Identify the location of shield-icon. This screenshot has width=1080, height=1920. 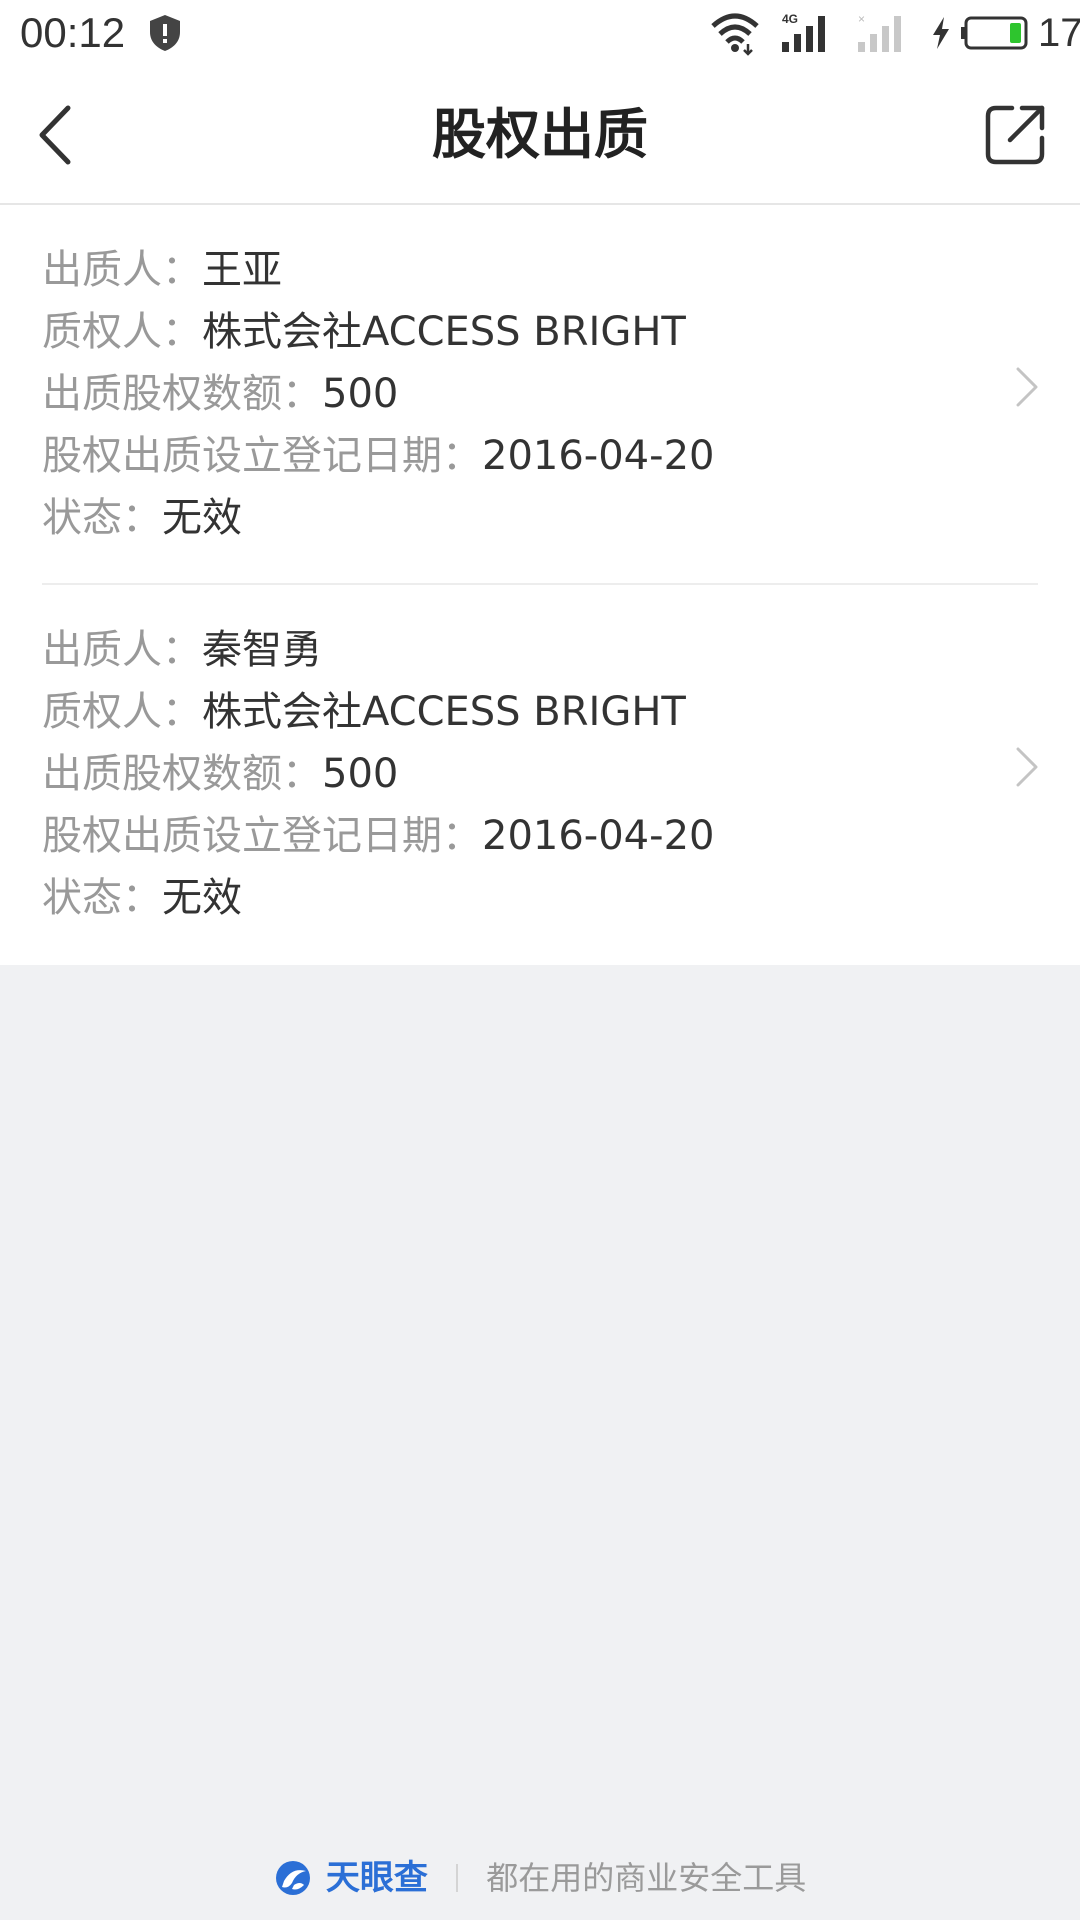
(165, 33).